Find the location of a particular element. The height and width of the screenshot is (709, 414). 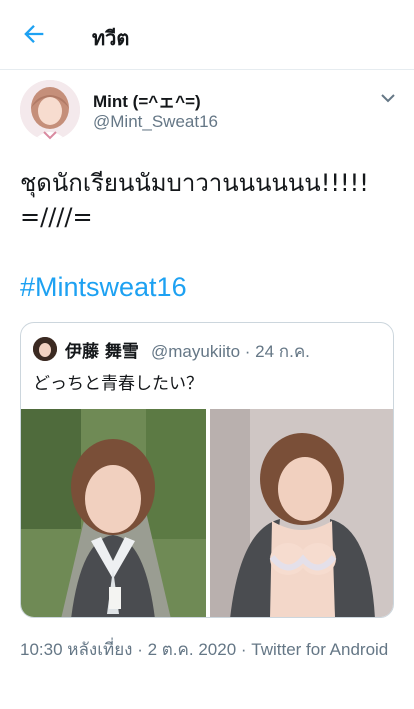

chevron-down-icon is located at coordinates (388, 98).